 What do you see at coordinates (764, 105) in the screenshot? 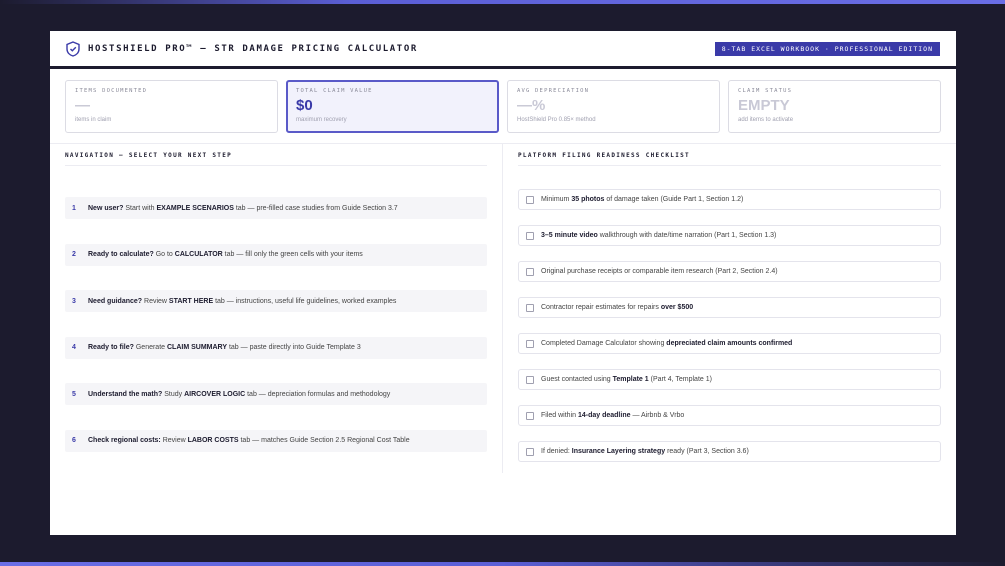
I see `stat-value: EMPTY` at bounding box center [764, 105].